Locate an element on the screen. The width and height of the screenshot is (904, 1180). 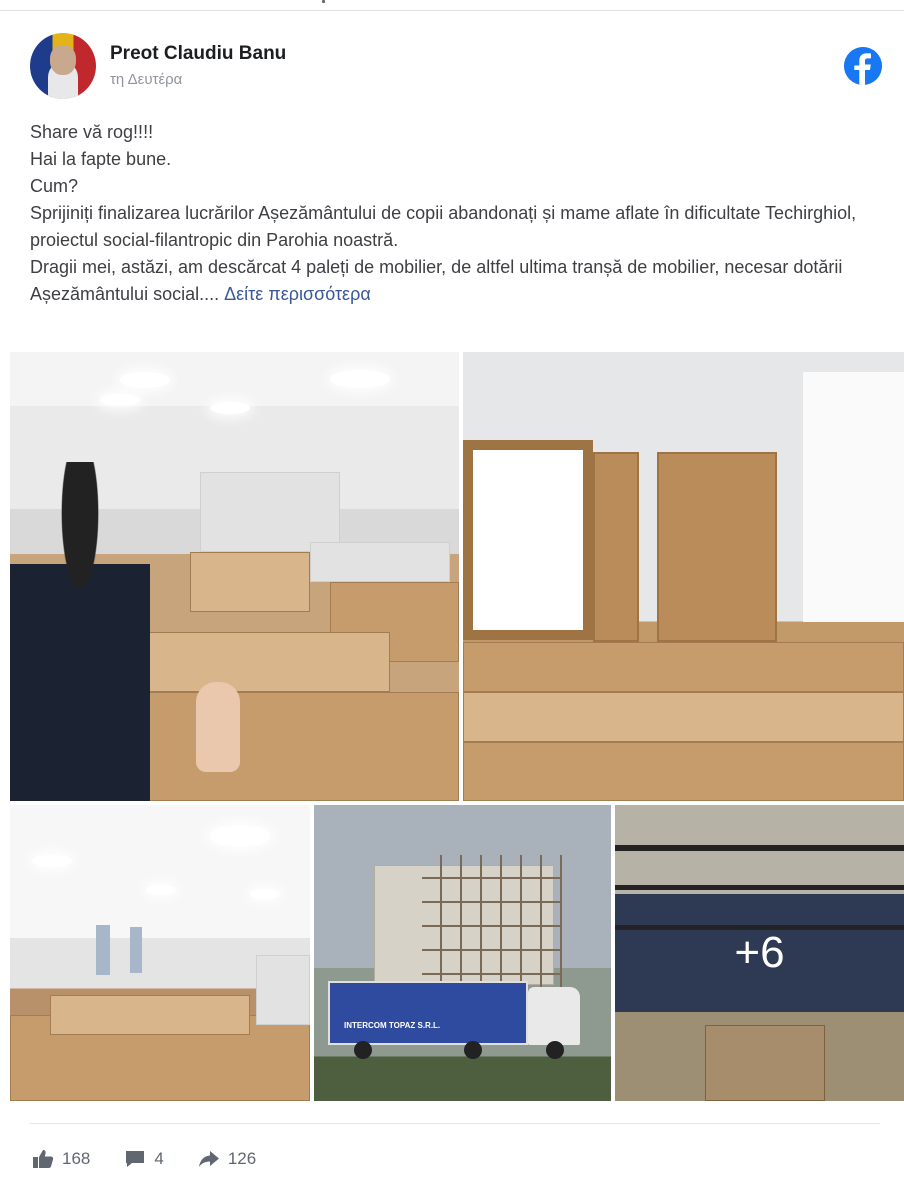
facebook-logo-icon is located at coordinates (863, 66).